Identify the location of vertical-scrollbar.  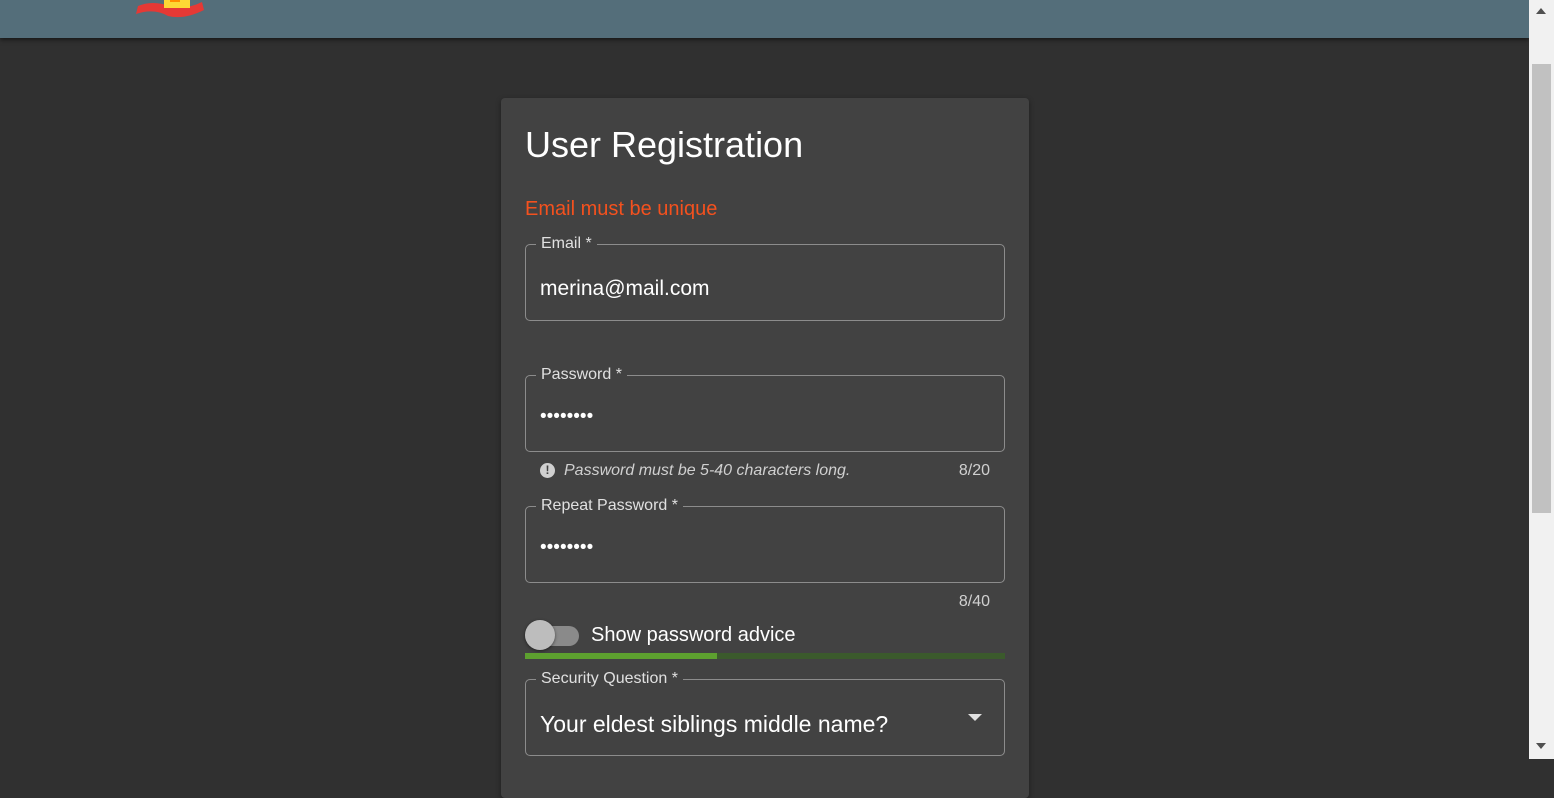
(1541, 379).